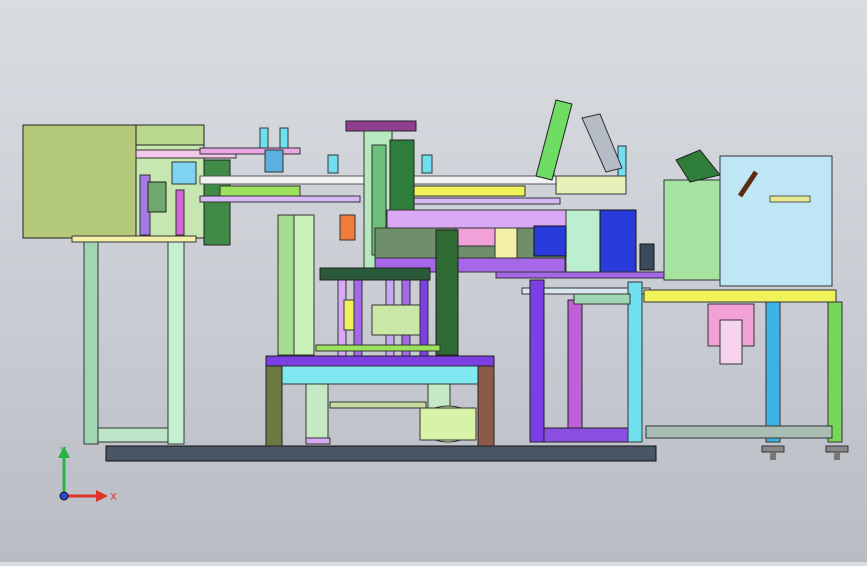 This screenshot has height=566, width=867. I want to click on right-cabinet, so click(776, 221).